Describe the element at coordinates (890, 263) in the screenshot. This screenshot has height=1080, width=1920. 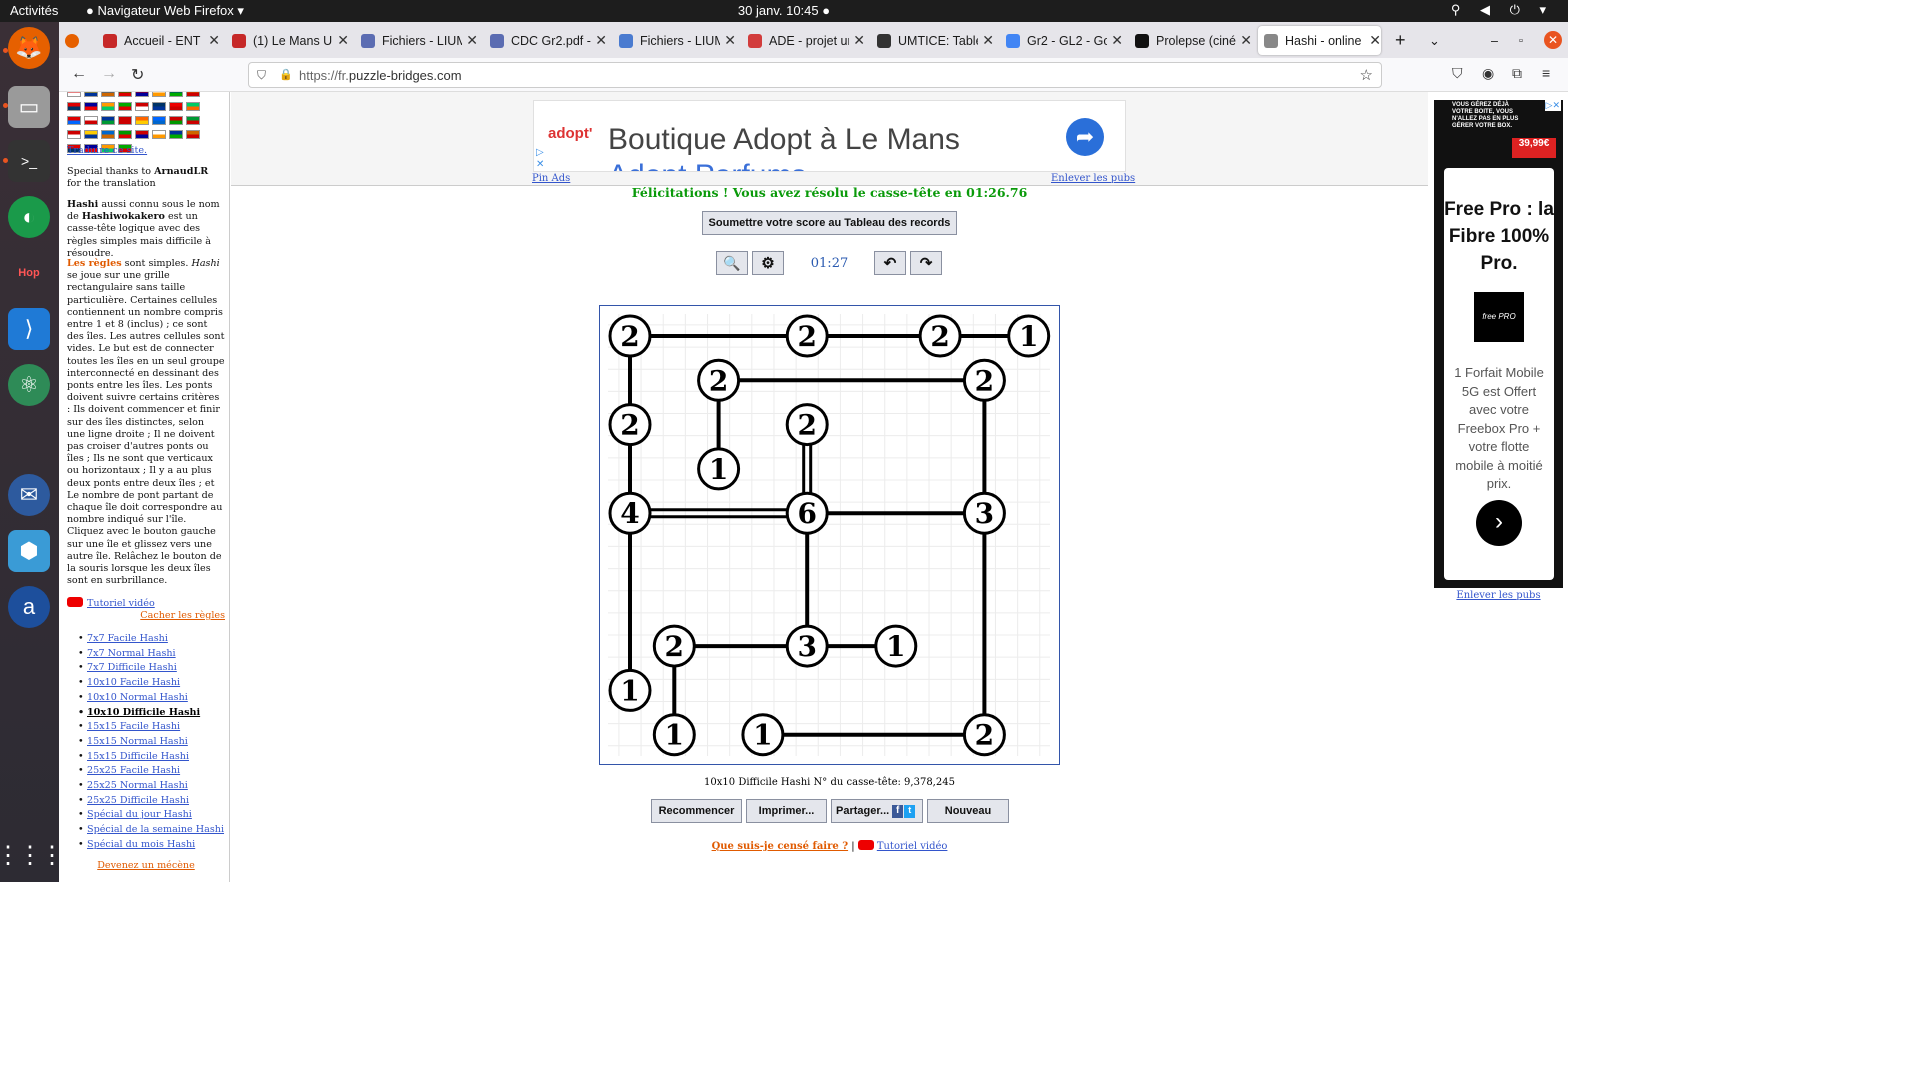
I see `undo-button: ↶` at that location.